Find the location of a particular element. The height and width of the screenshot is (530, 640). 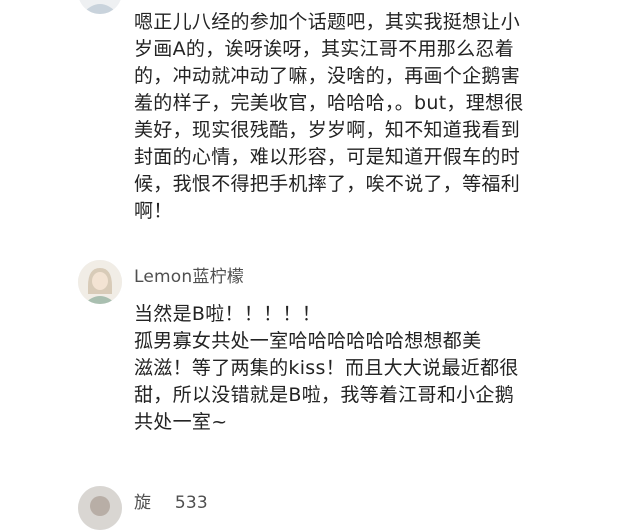

username-suffix: 533 is located at coordinates (191, 503).